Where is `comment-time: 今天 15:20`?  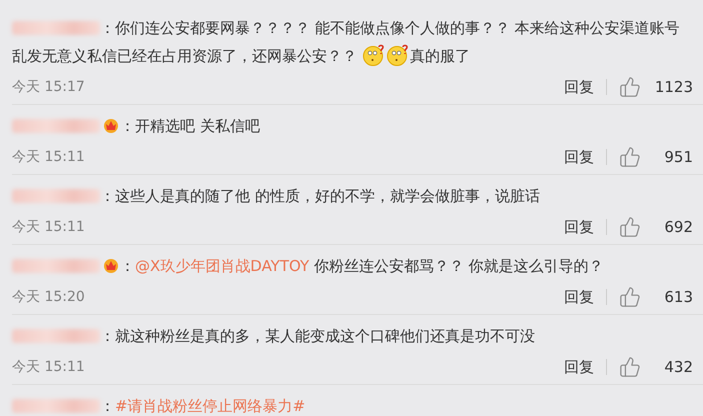
comment-time: 今天 15:20 is located at coordinates (49, 297).